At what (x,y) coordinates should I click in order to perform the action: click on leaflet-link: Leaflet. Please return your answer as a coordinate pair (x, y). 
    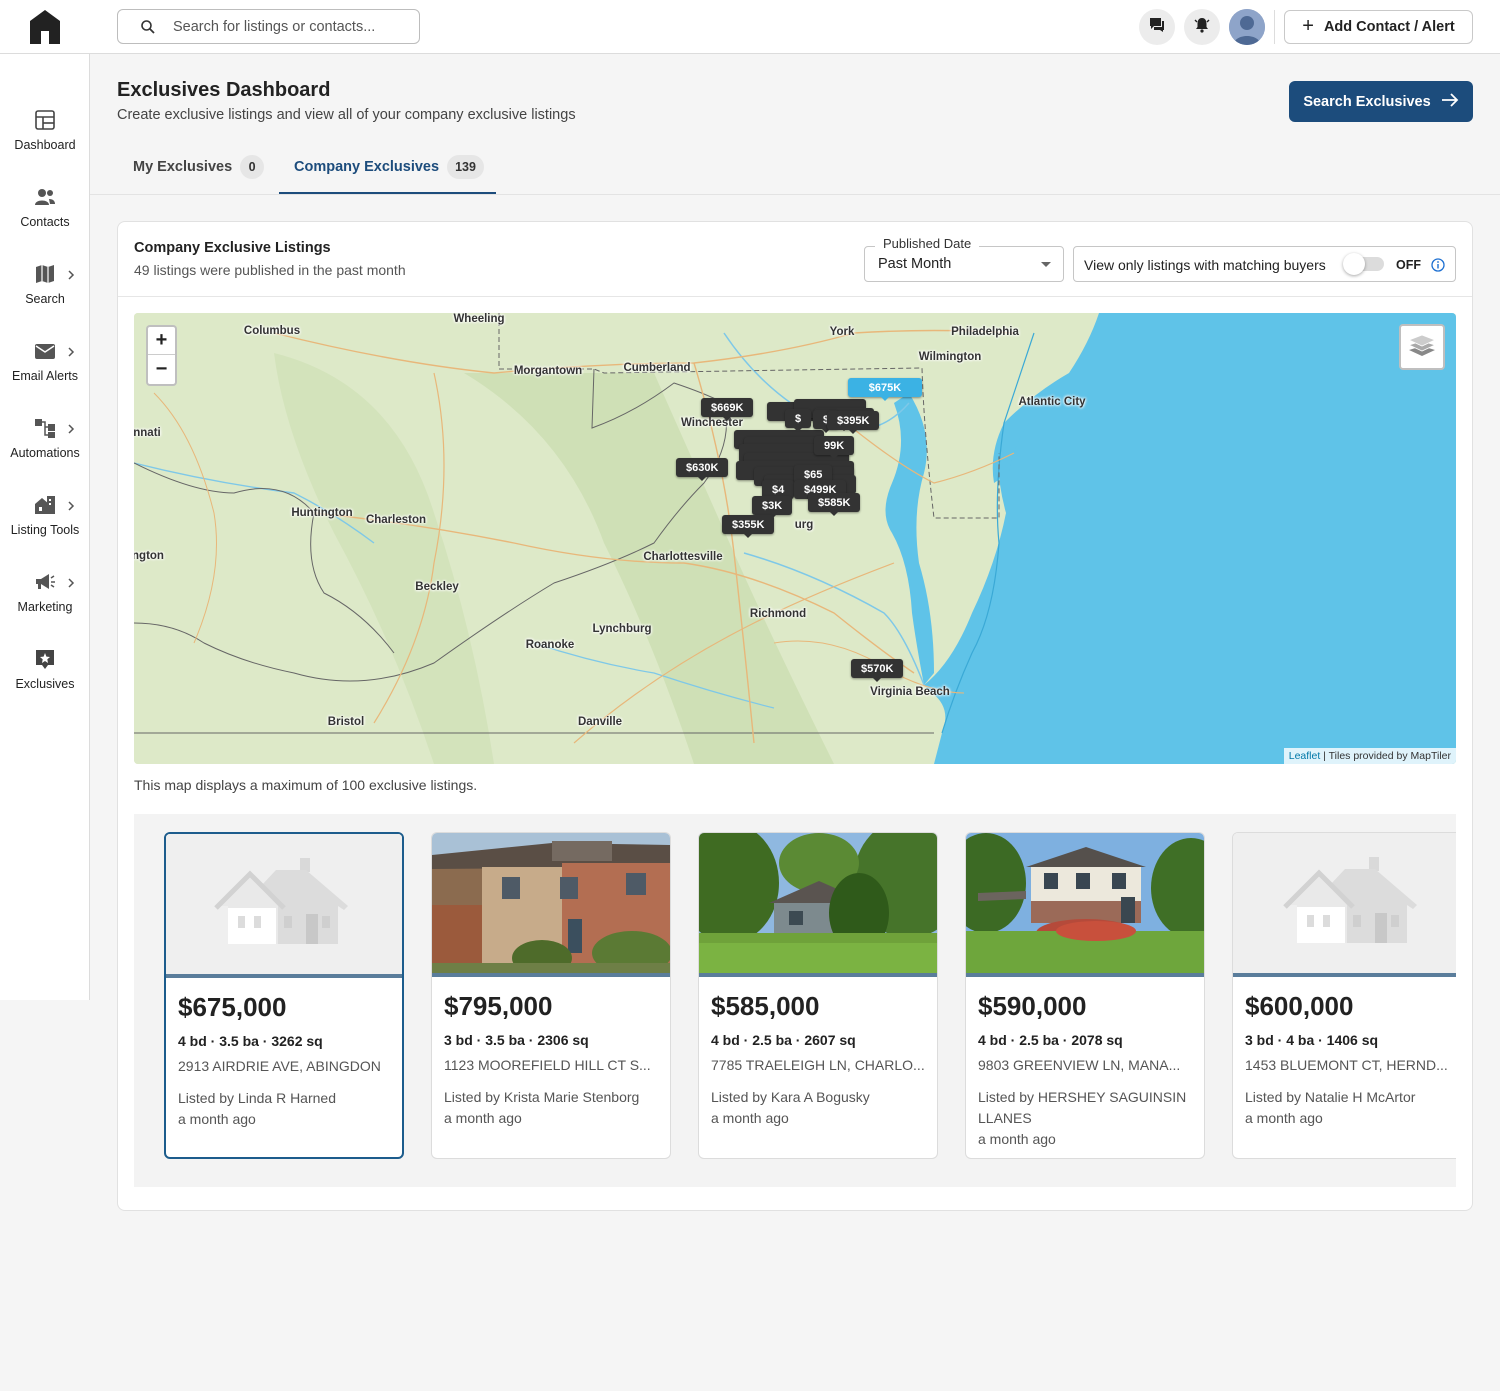
    Looking at the image, I should click on (1305, 756).